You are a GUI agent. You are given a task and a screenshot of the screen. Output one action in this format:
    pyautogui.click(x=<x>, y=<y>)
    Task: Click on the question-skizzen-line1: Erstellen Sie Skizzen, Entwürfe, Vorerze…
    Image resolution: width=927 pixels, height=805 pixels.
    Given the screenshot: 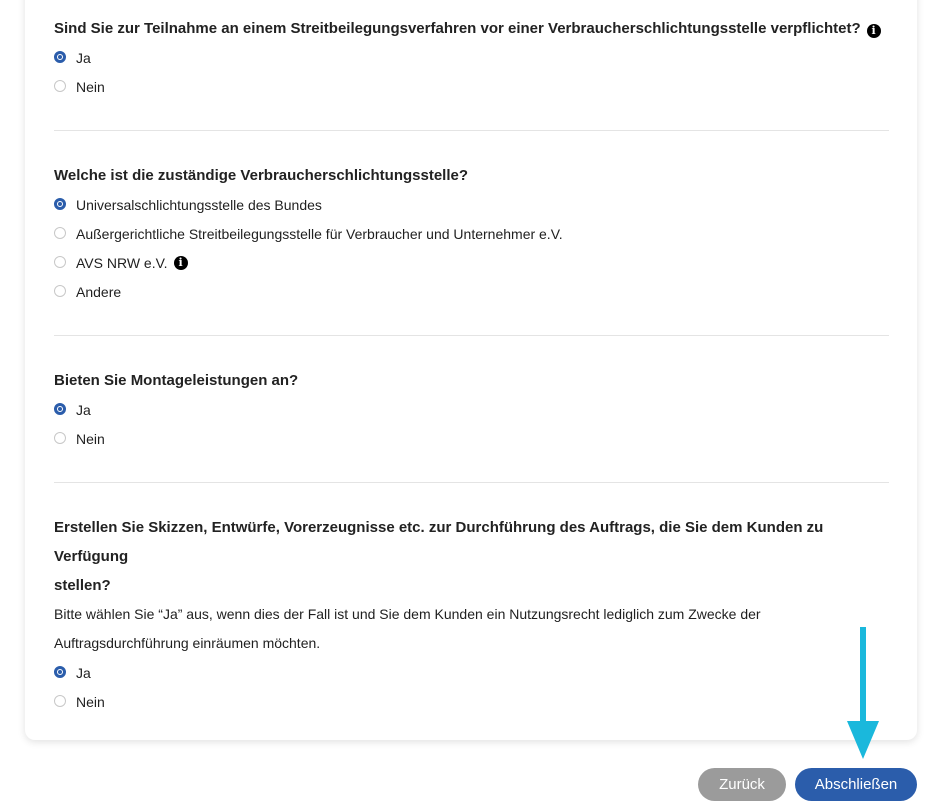 What is the action you would take?
    pyautogui.click(x=439, y=542)
    